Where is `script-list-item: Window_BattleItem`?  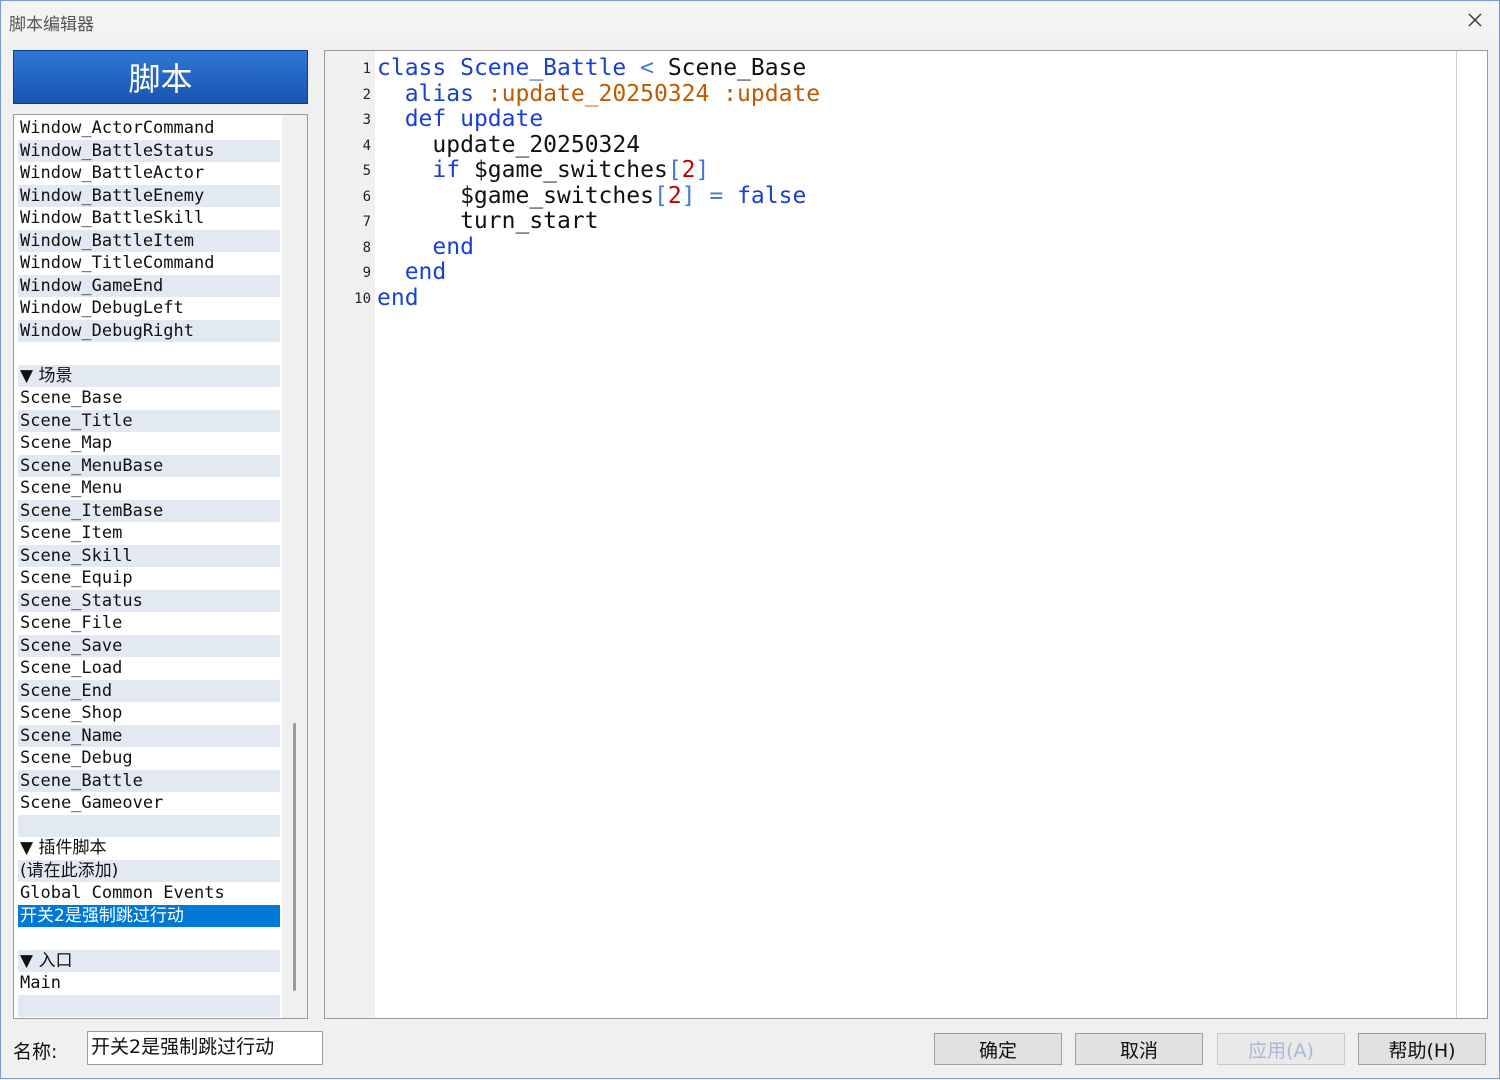
script-list-item: Window_BattleItem is located at coordinates (149, 240).